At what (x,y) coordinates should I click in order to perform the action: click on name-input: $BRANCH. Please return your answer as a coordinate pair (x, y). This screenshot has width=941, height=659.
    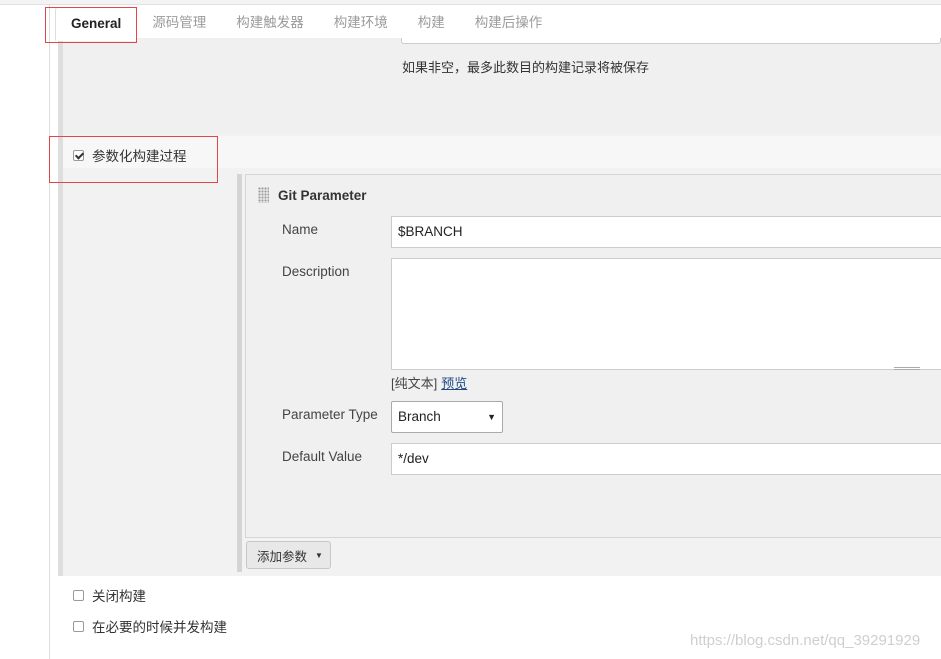
    Looking at the image, I should click on (666, 232).